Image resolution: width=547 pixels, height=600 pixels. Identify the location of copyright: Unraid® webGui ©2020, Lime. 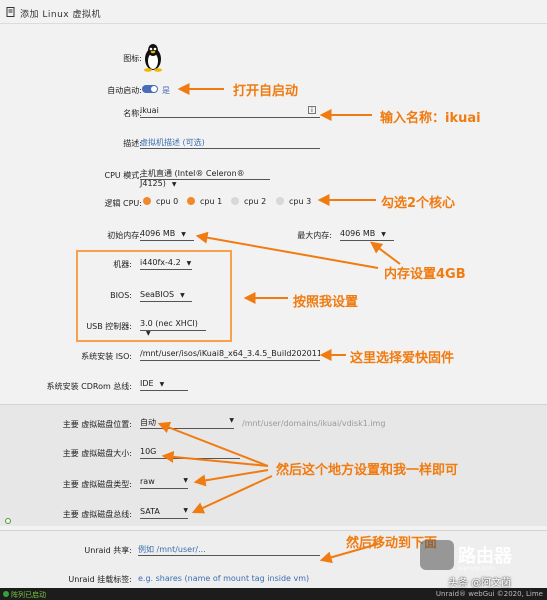
(489, 594).